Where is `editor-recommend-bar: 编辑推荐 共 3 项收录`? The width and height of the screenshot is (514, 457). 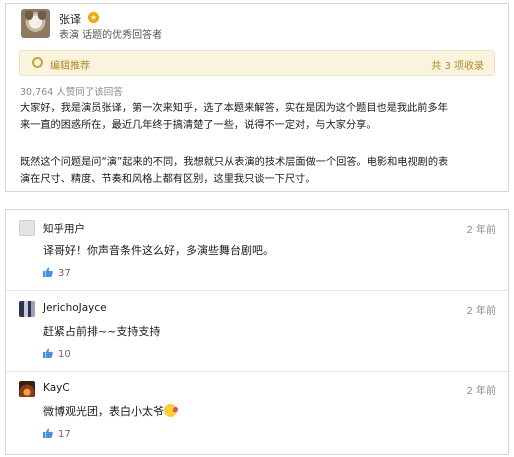
editor-recommend-bar: 编辑推荐 共 3 项收录 is located at coordinates (257, 63).